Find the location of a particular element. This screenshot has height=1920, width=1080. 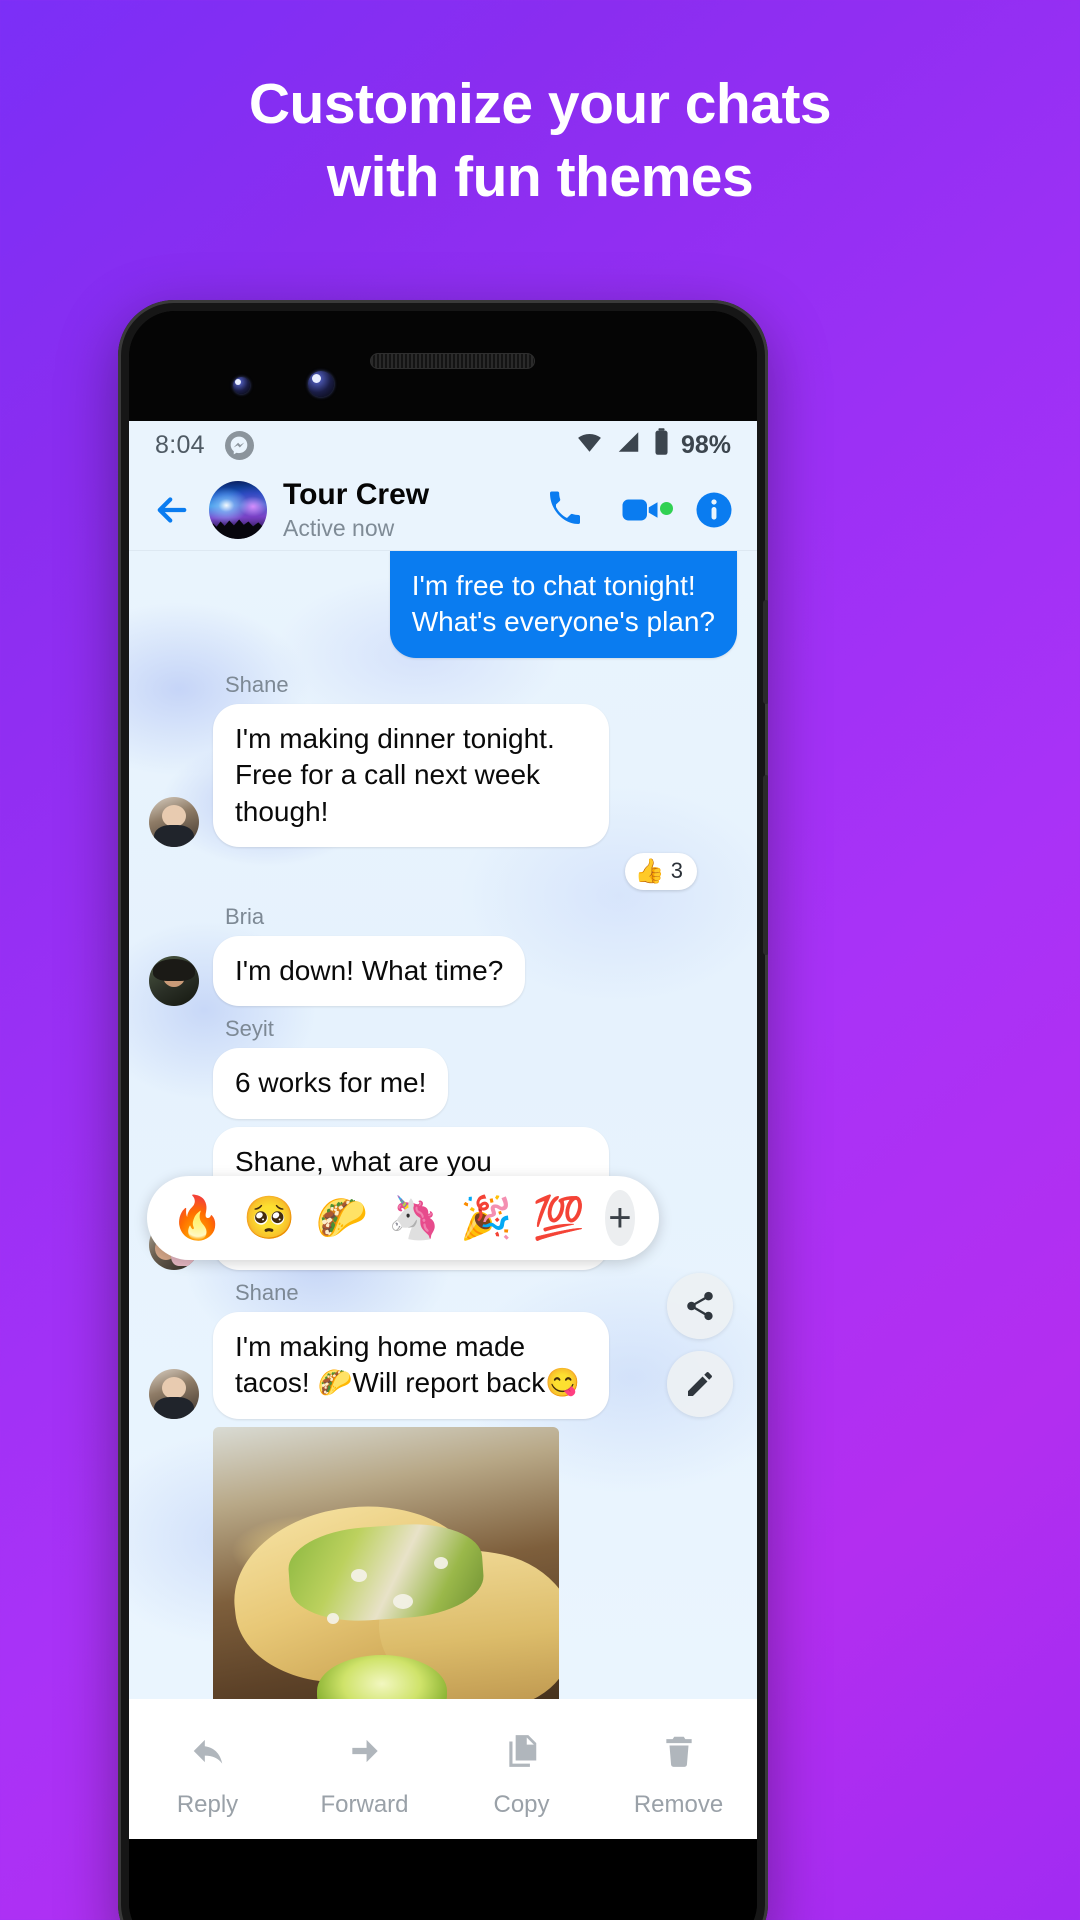

reaction-badge: 👍 3 is located at coordinates (660, 871).